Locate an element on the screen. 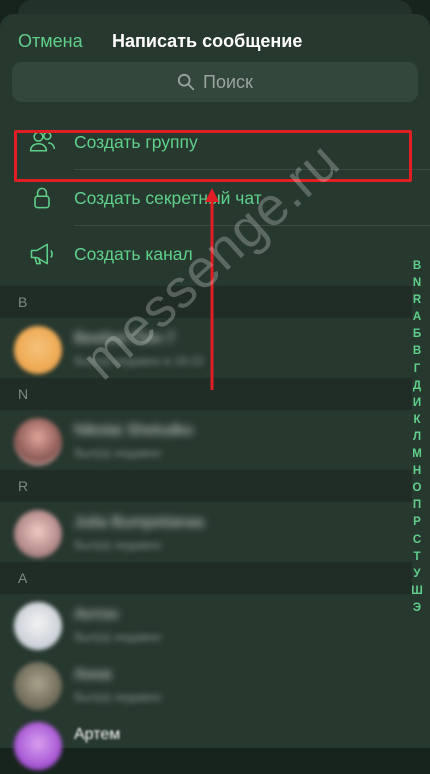  section-header: R is located at coordinates (206, 486).